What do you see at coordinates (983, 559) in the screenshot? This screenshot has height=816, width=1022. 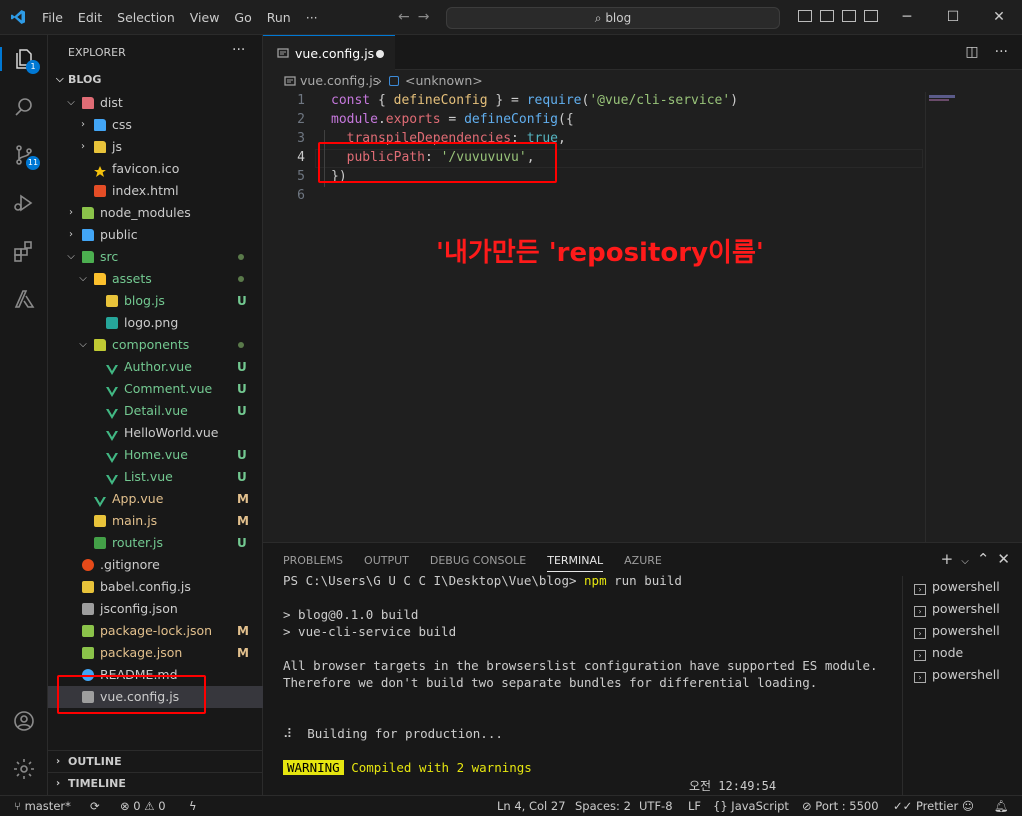 I see `maximize-panel-icon: ⌃` at bounding box center [983, 559].